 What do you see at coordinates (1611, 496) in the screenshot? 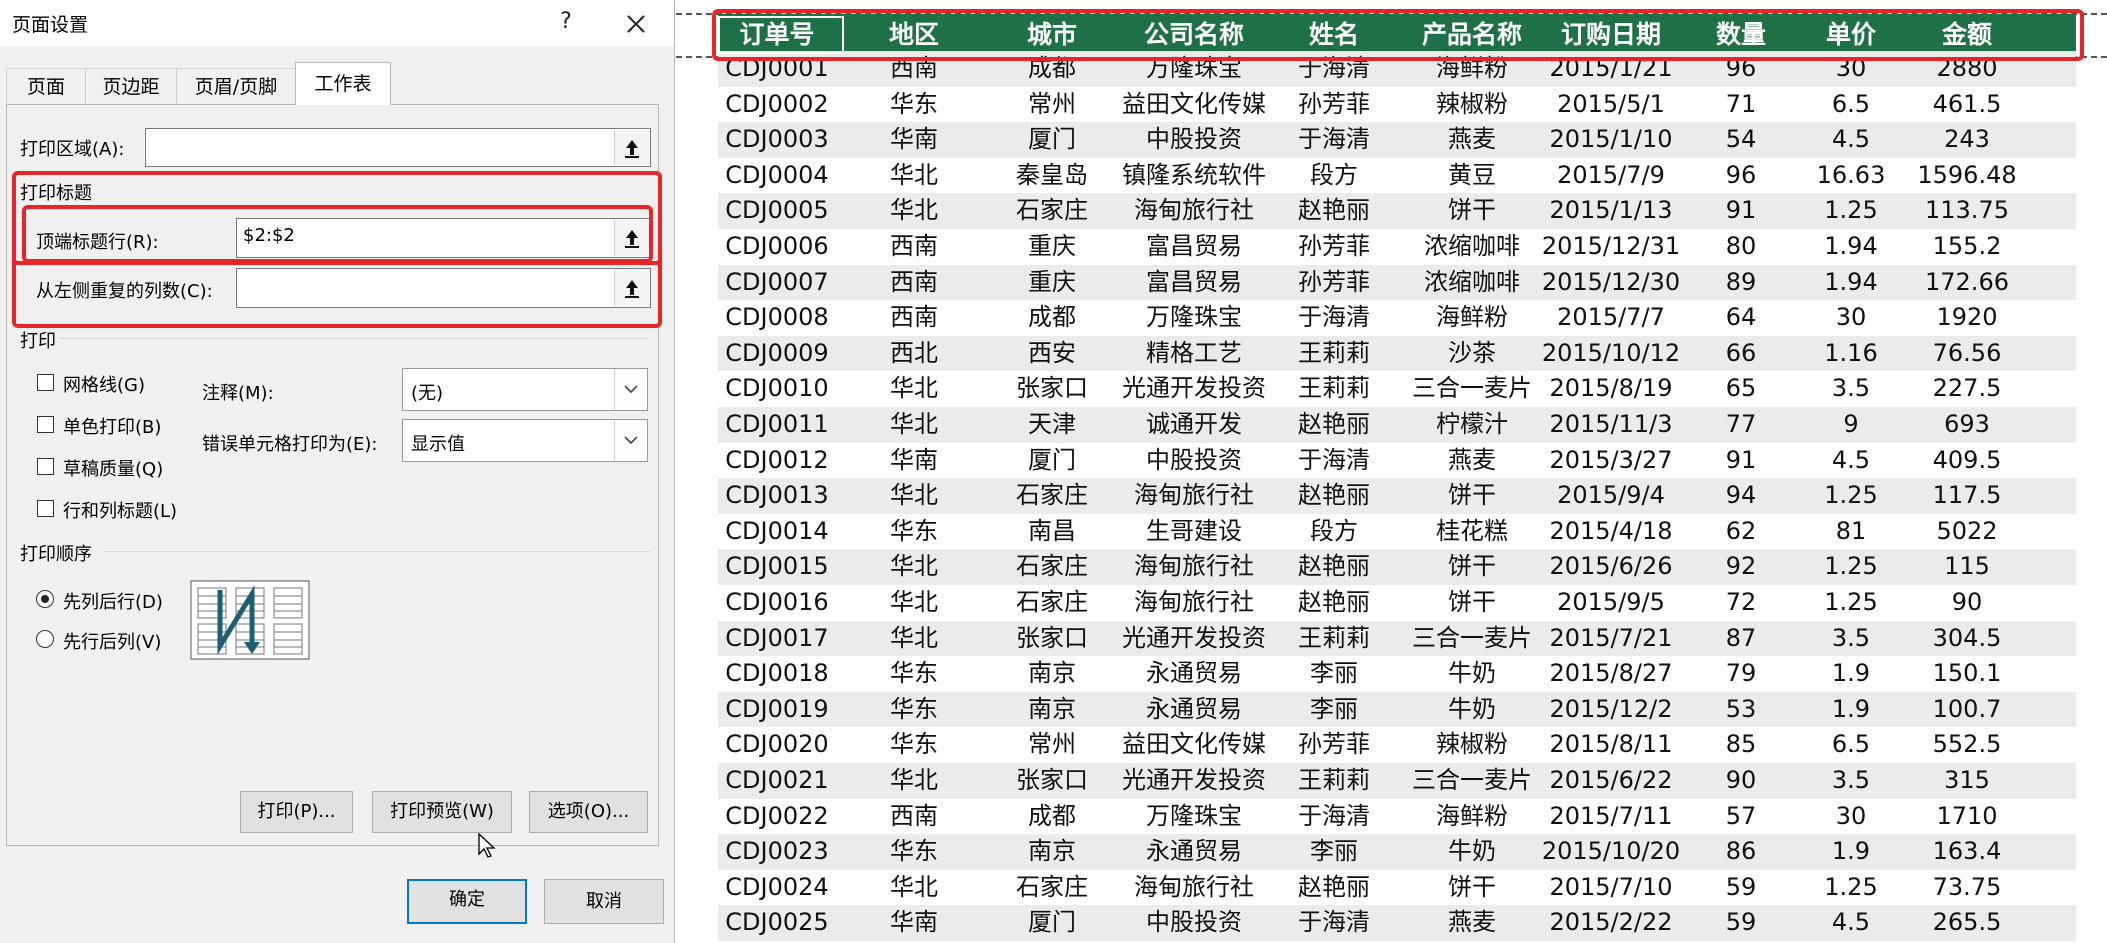
I see `table-cell: 2015/9/4` at bounding box center [1611, 496].